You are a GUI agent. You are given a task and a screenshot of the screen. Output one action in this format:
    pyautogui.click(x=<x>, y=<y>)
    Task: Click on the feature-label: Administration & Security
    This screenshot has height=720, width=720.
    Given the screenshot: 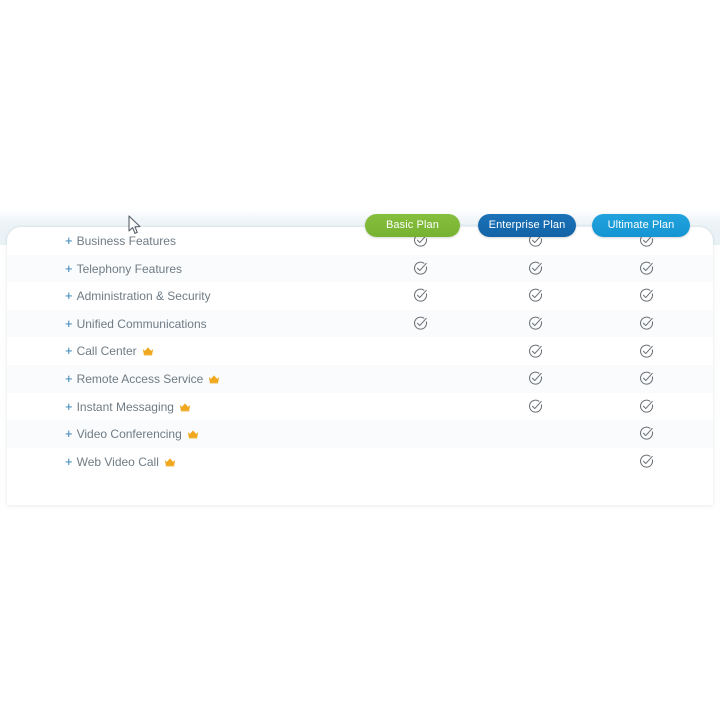 What is the action you would take?
    pyautogui.click(x=143, y=296)
    